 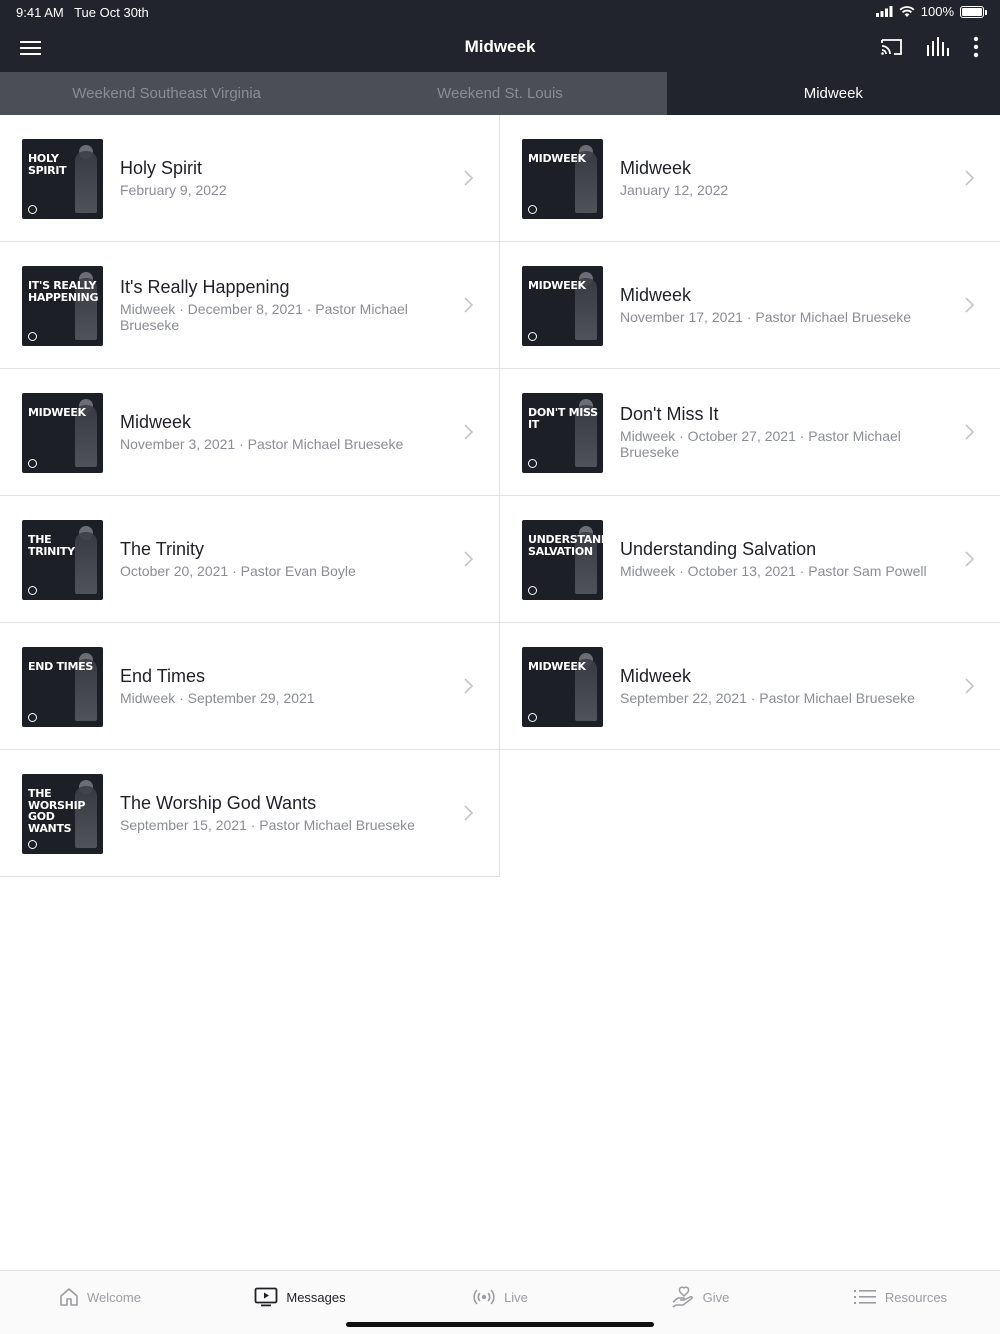 What do you see at coordinates (516, 1297) in the screenshot?
I see `tabbar-live-label: Live` at bounding box center [516, 1297].